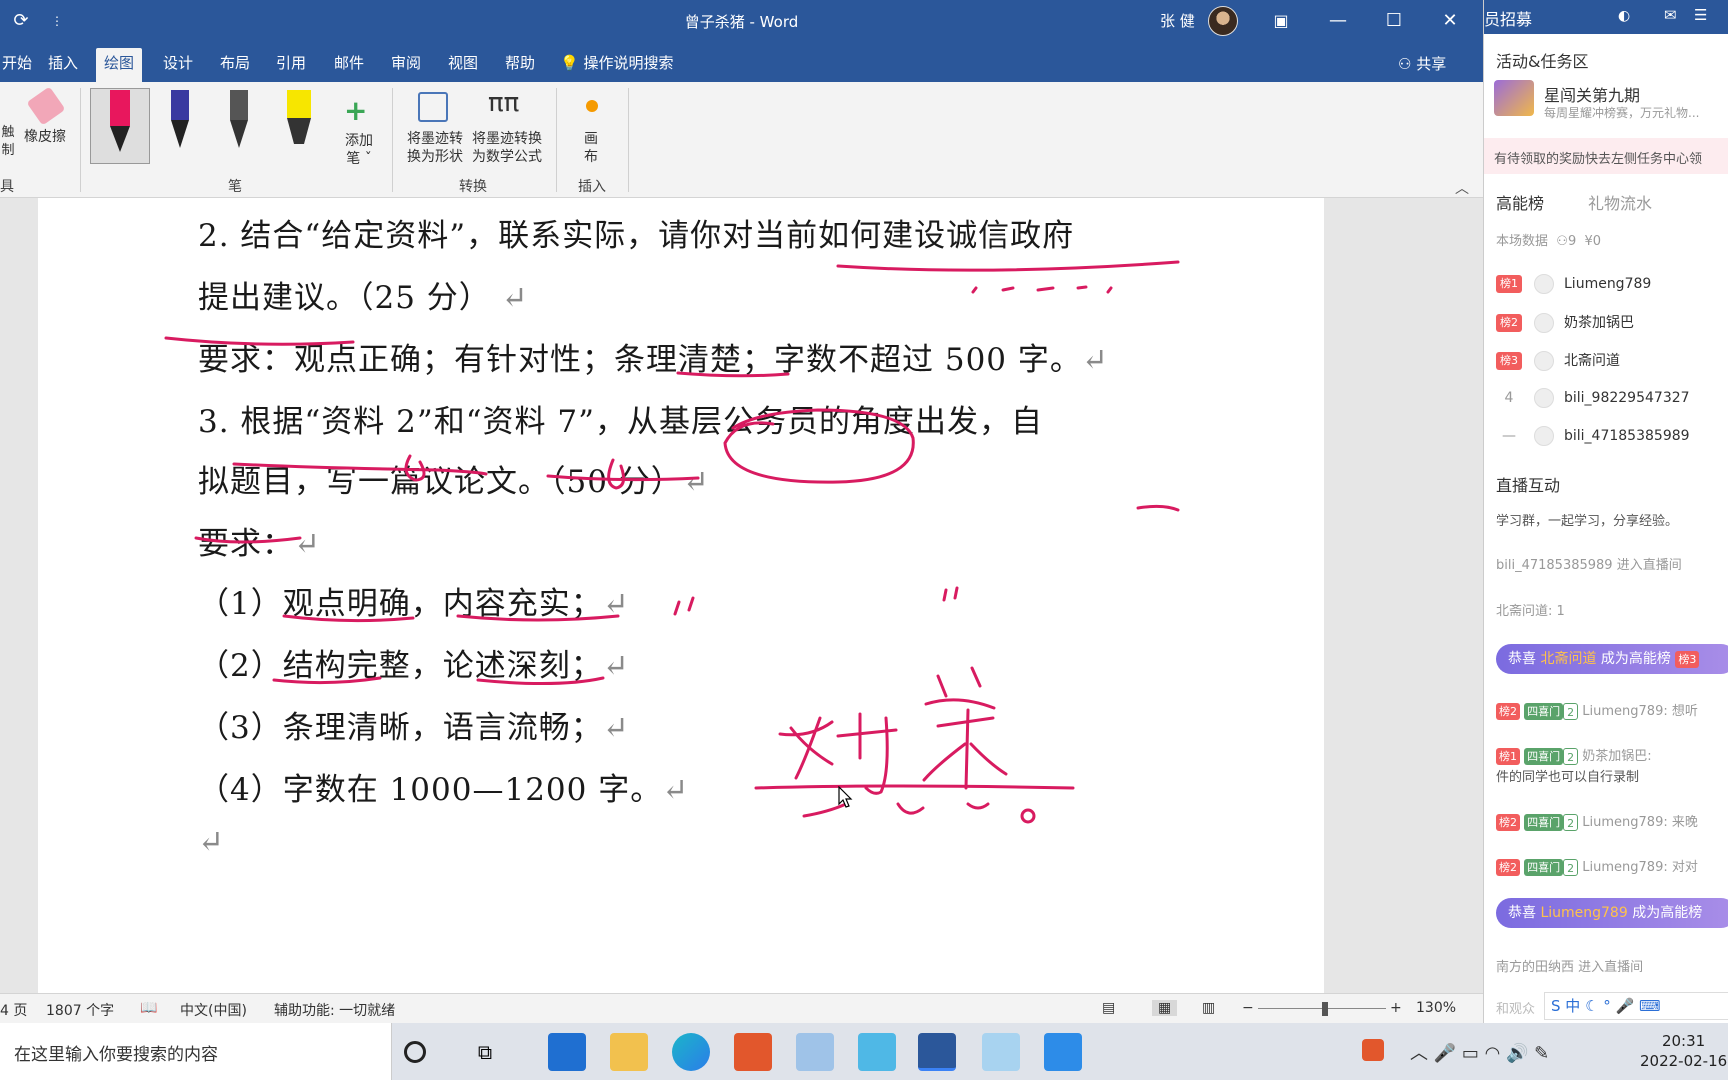  What do you see at coordinates (349, 65) in the screenshot?
I see `tab-mailings: 邮件` at bounding box center [349, 65].